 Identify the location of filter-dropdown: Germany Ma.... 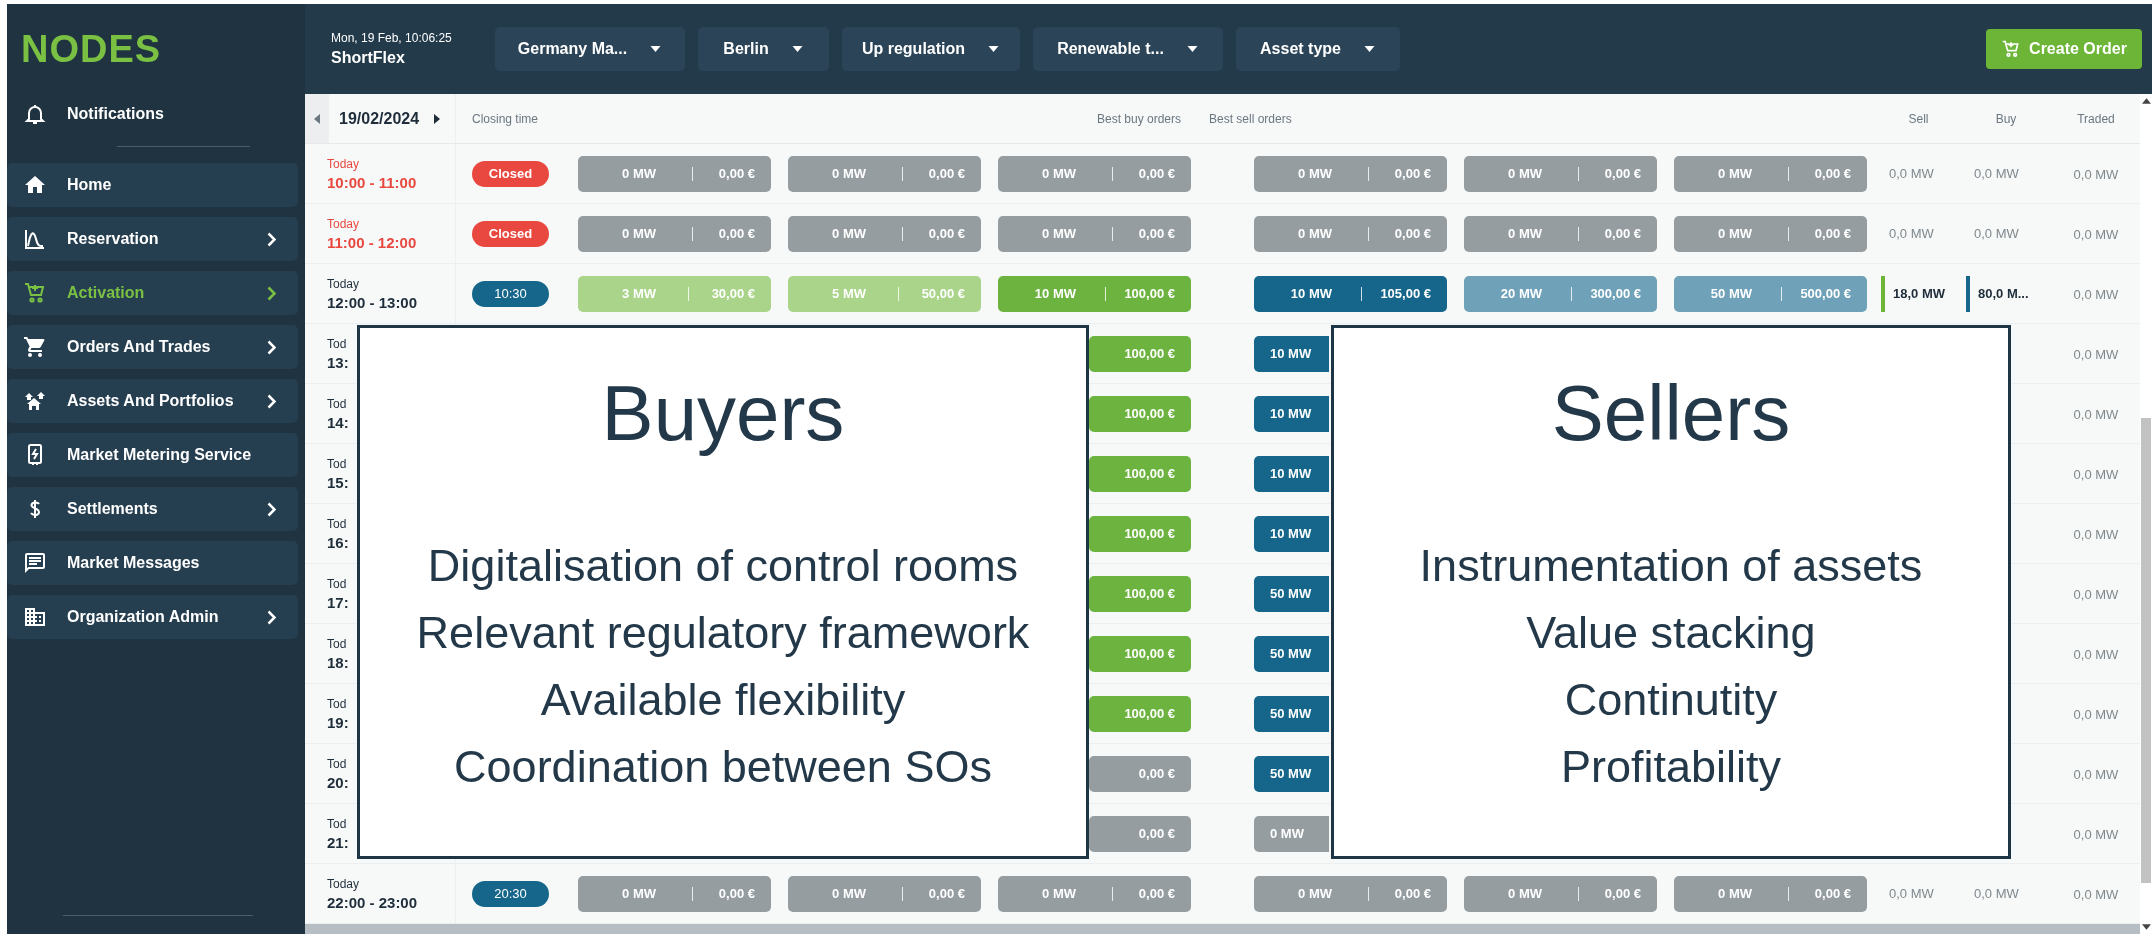
(590, 49).